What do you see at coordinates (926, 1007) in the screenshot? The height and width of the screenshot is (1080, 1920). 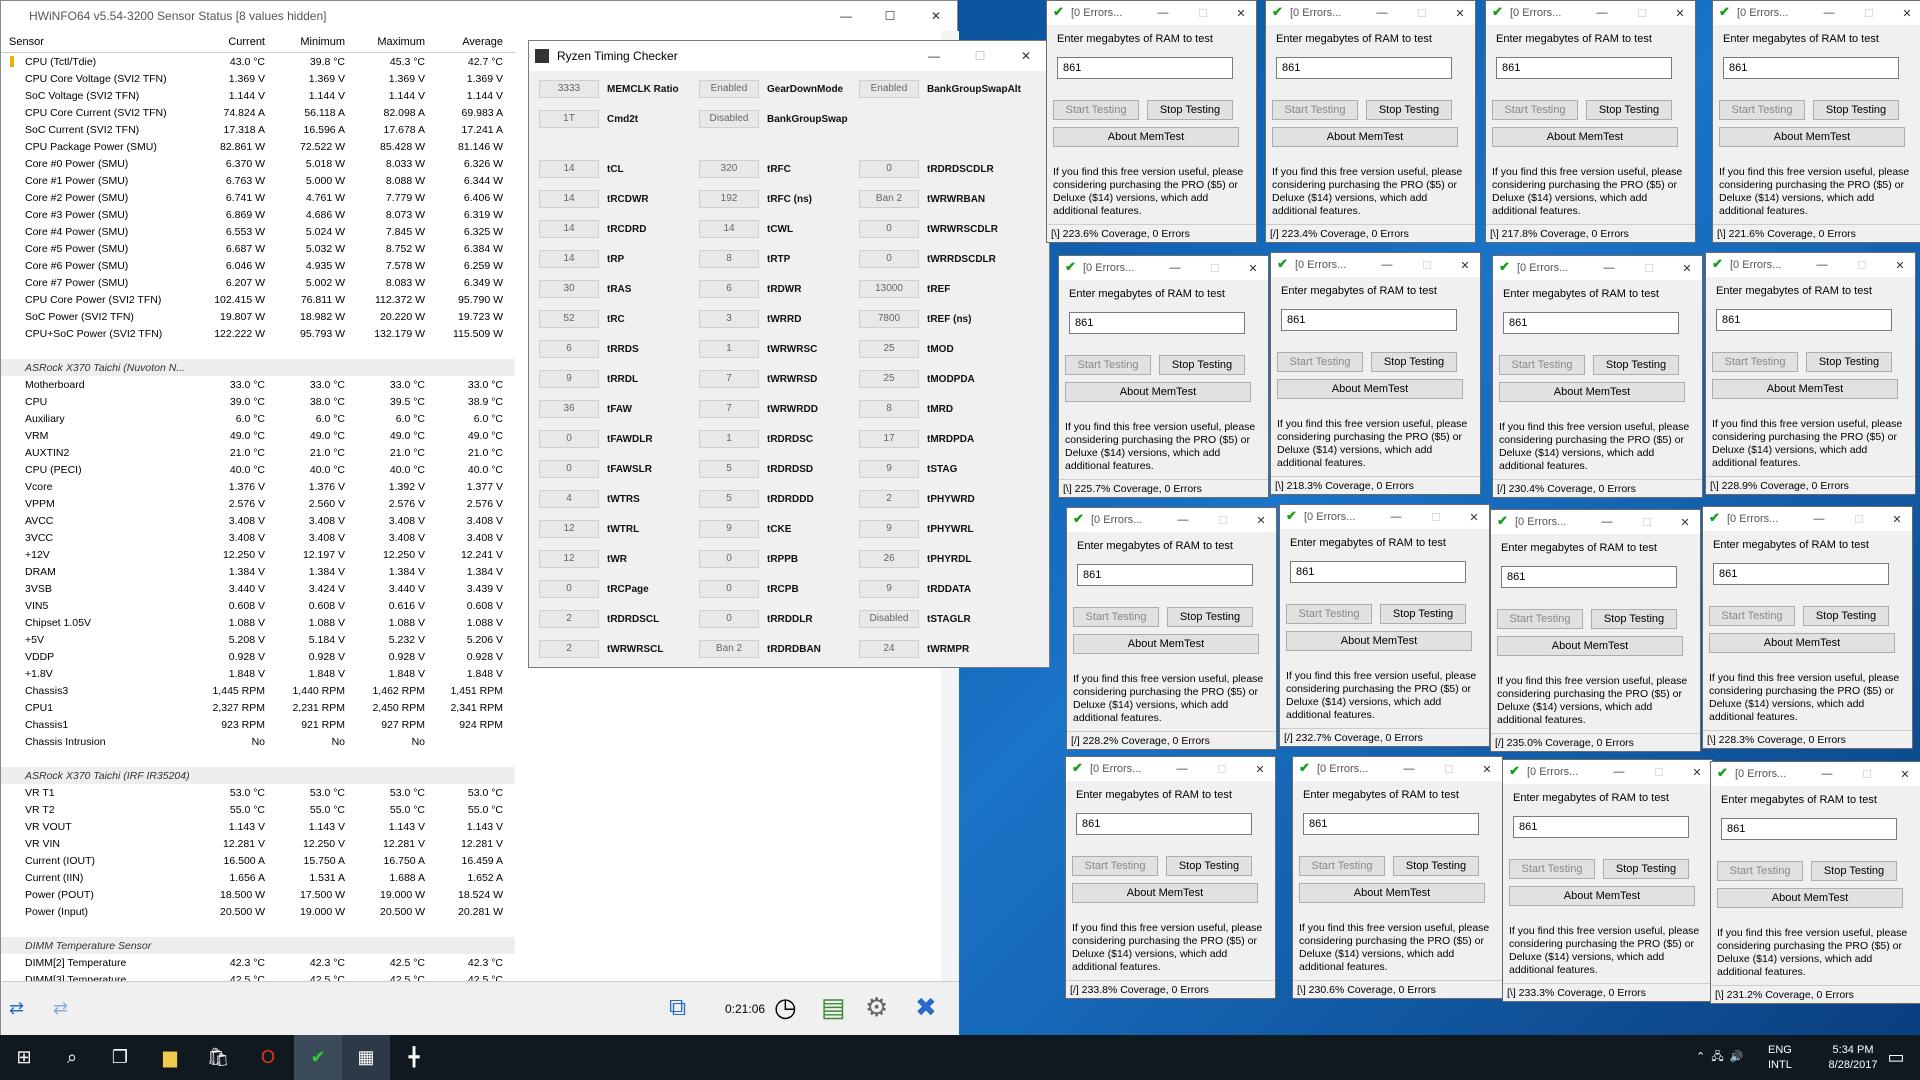 I see `close-sensor-icon: ✖` at bounding box center [926, 1007].